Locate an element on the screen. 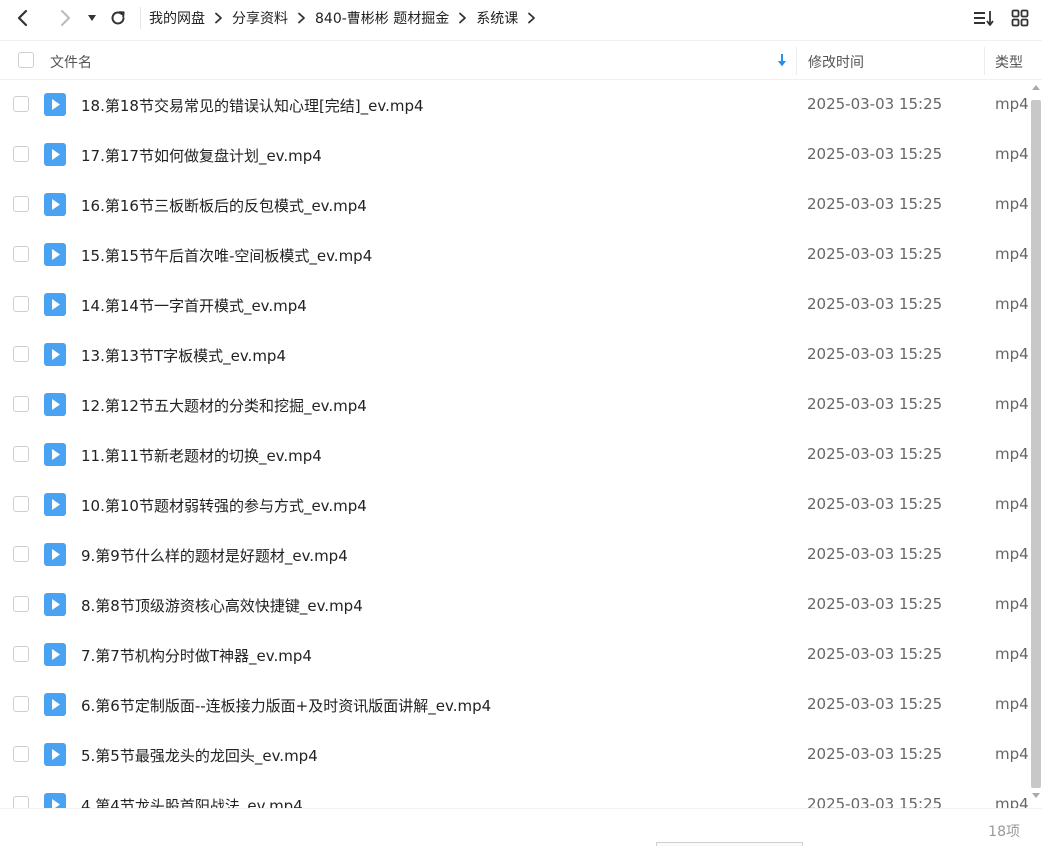  forward-button is located at coordinates (65, 18).